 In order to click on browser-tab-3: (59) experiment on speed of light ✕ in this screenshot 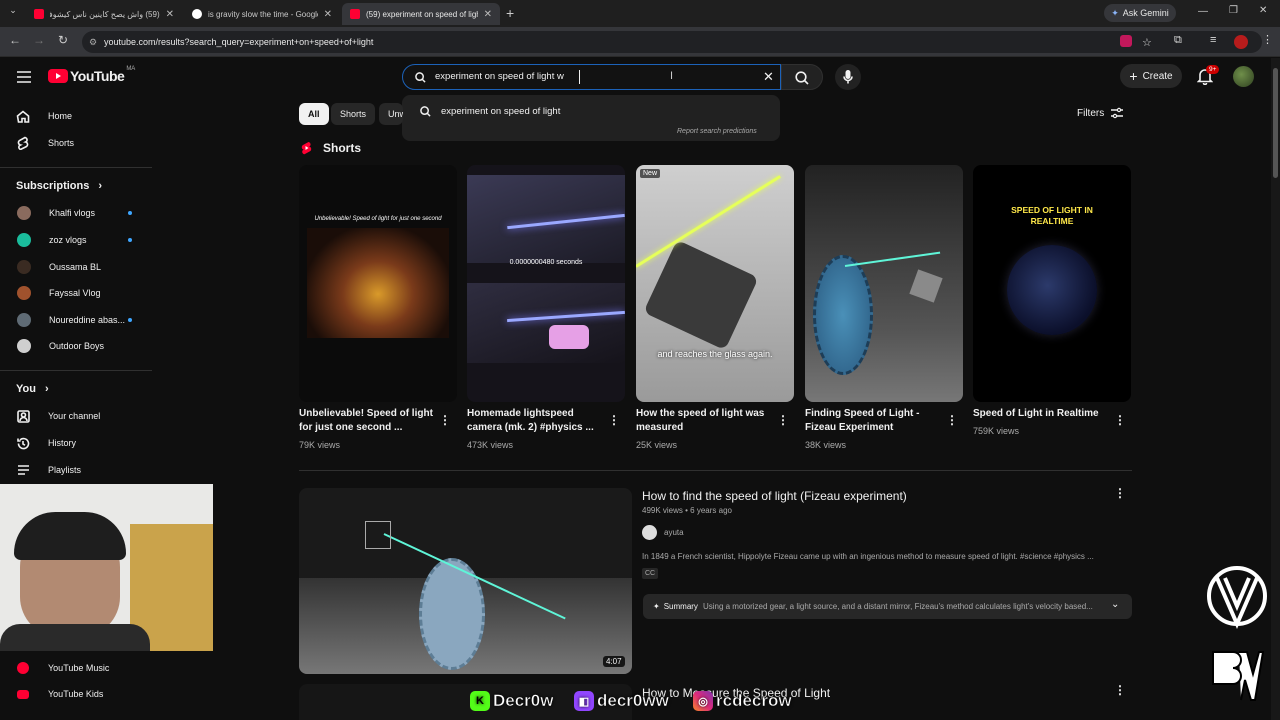, I will do `click(421, 14)`.